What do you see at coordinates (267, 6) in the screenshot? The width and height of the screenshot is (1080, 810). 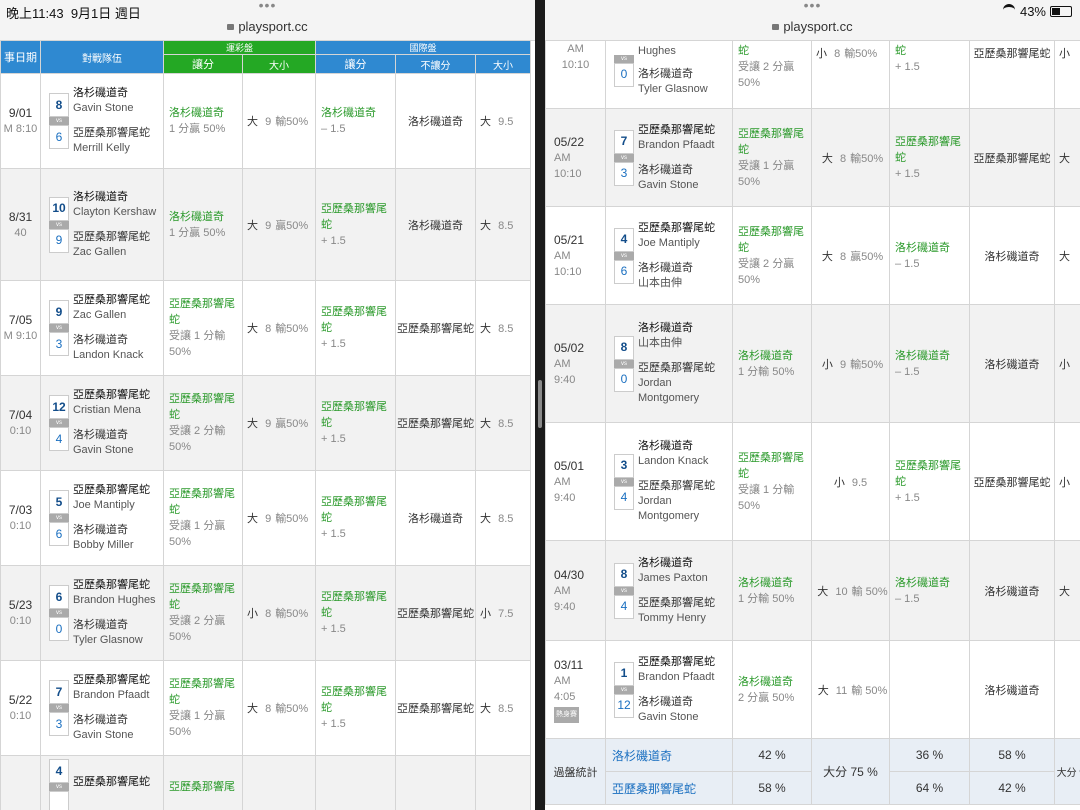 I see `multitask-dots: •••` at bounding box center [267, 6].